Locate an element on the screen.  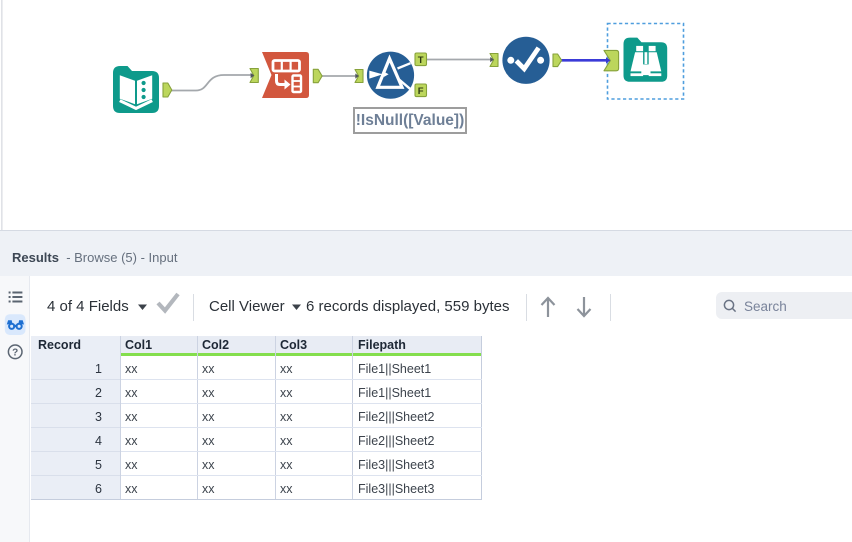
svg-text: T is located at coordinates (421, 60).